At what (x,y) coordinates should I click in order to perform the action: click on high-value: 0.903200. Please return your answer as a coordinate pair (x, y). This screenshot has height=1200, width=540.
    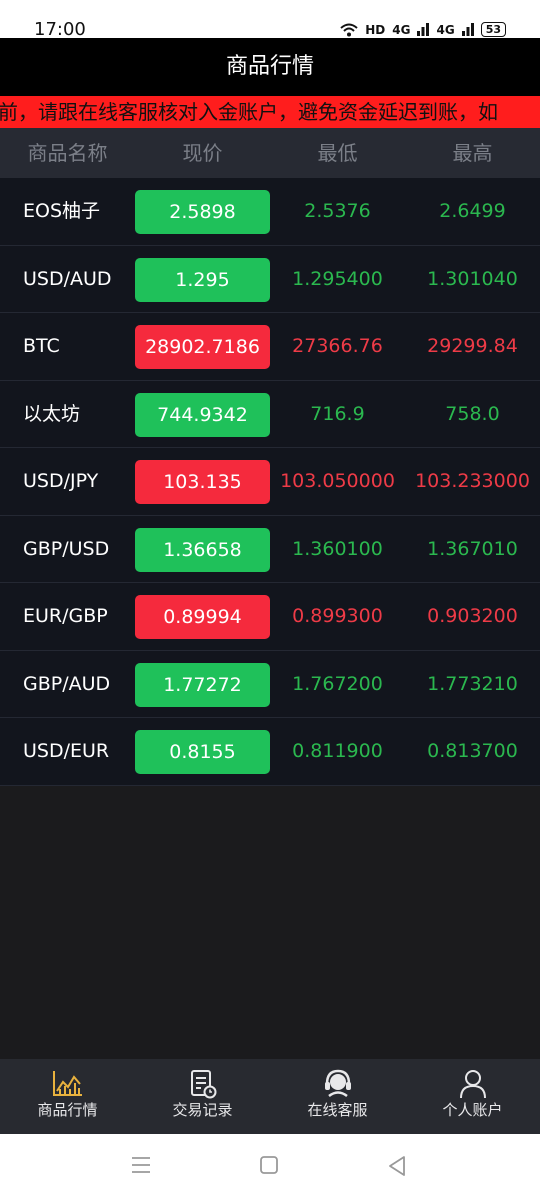
    Looking at the image, I should click on (472, 616).